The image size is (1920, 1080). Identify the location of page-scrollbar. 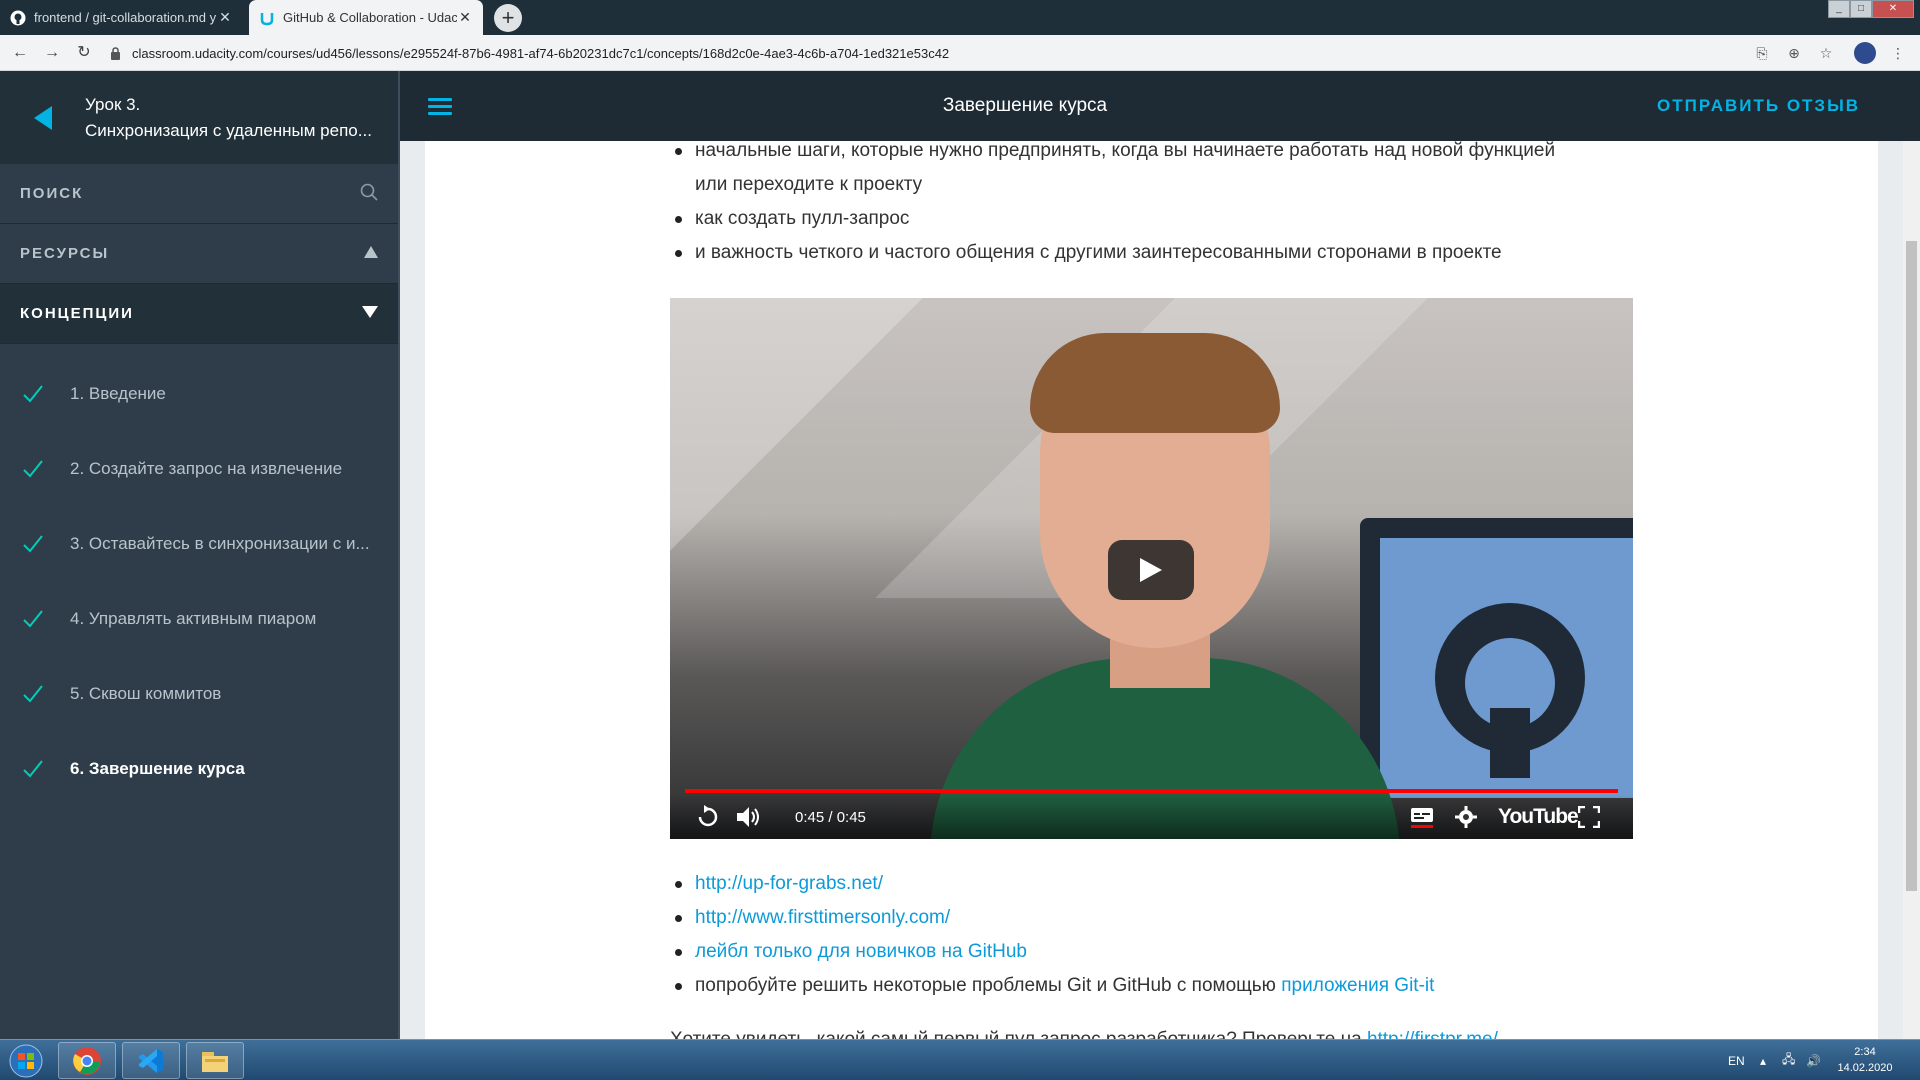
(1911, 590).